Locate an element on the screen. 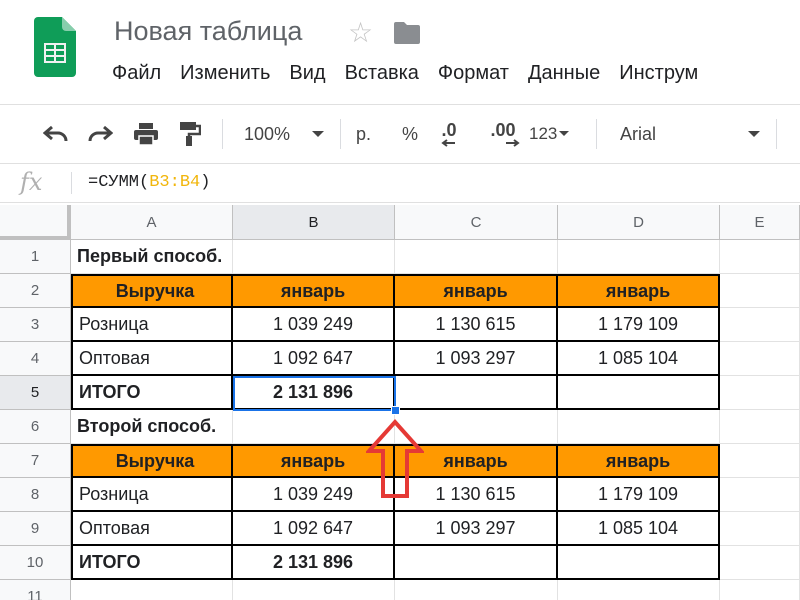  cell-c1 is located at coordinates (476, 257).